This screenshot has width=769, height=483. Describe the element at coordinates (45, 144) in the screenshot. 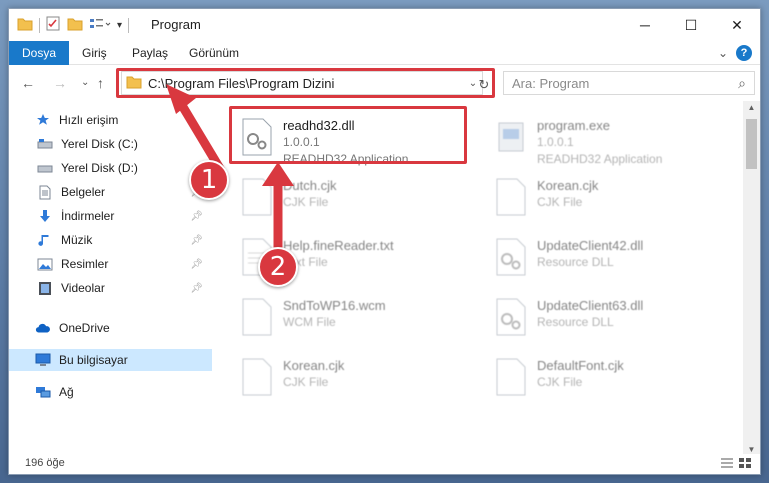

I see `drive-c-icon` at that location.